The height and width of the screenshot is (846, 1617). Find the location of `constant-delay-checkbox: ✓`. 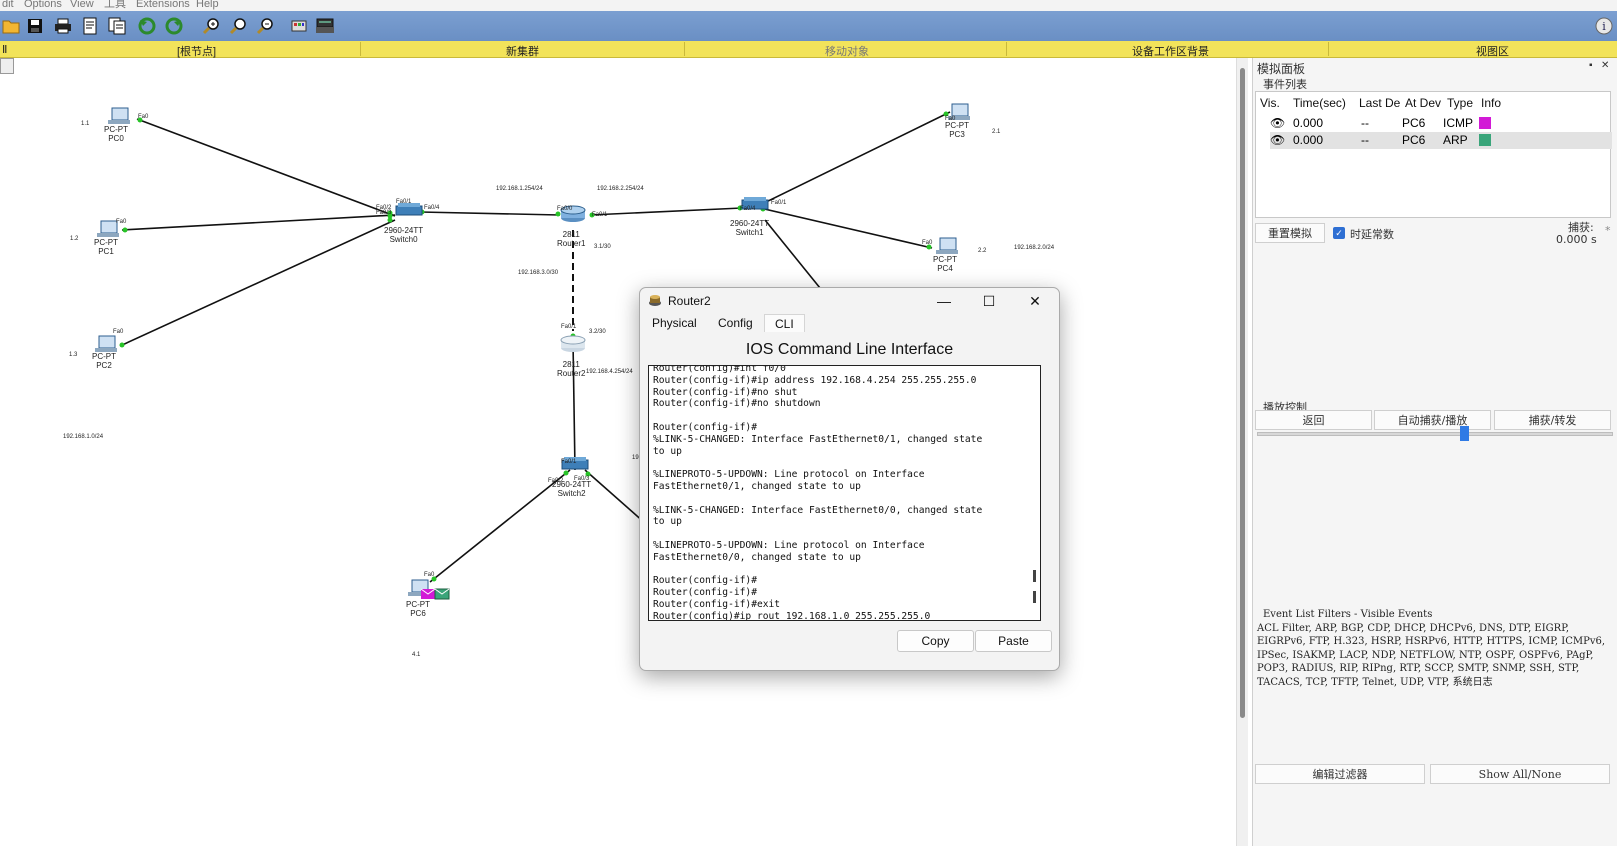

constant-delay-checkbox: ✓ is located at coordinates (1339, 233).